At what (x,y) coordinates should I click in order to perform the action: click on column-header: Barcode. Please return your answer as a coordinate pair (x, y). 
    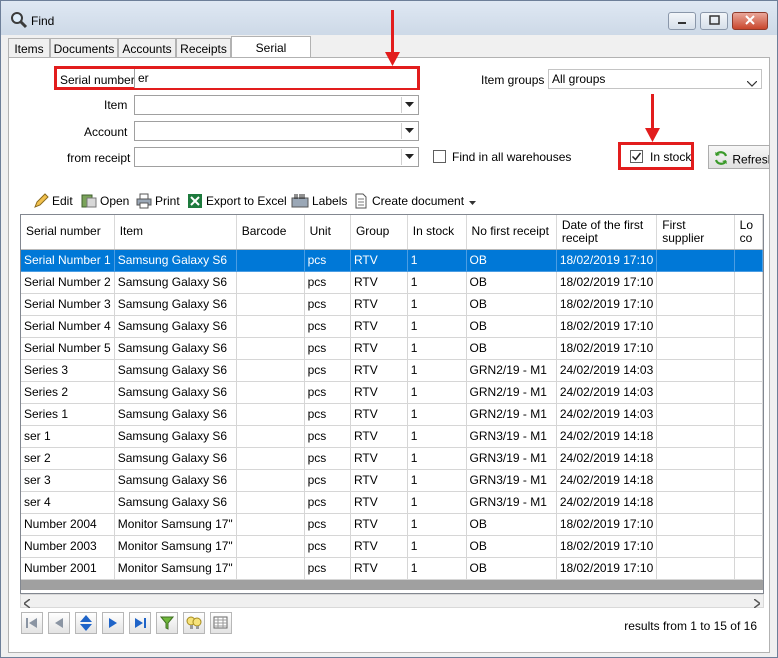
    Looking at the image, I should click on (270, 232).